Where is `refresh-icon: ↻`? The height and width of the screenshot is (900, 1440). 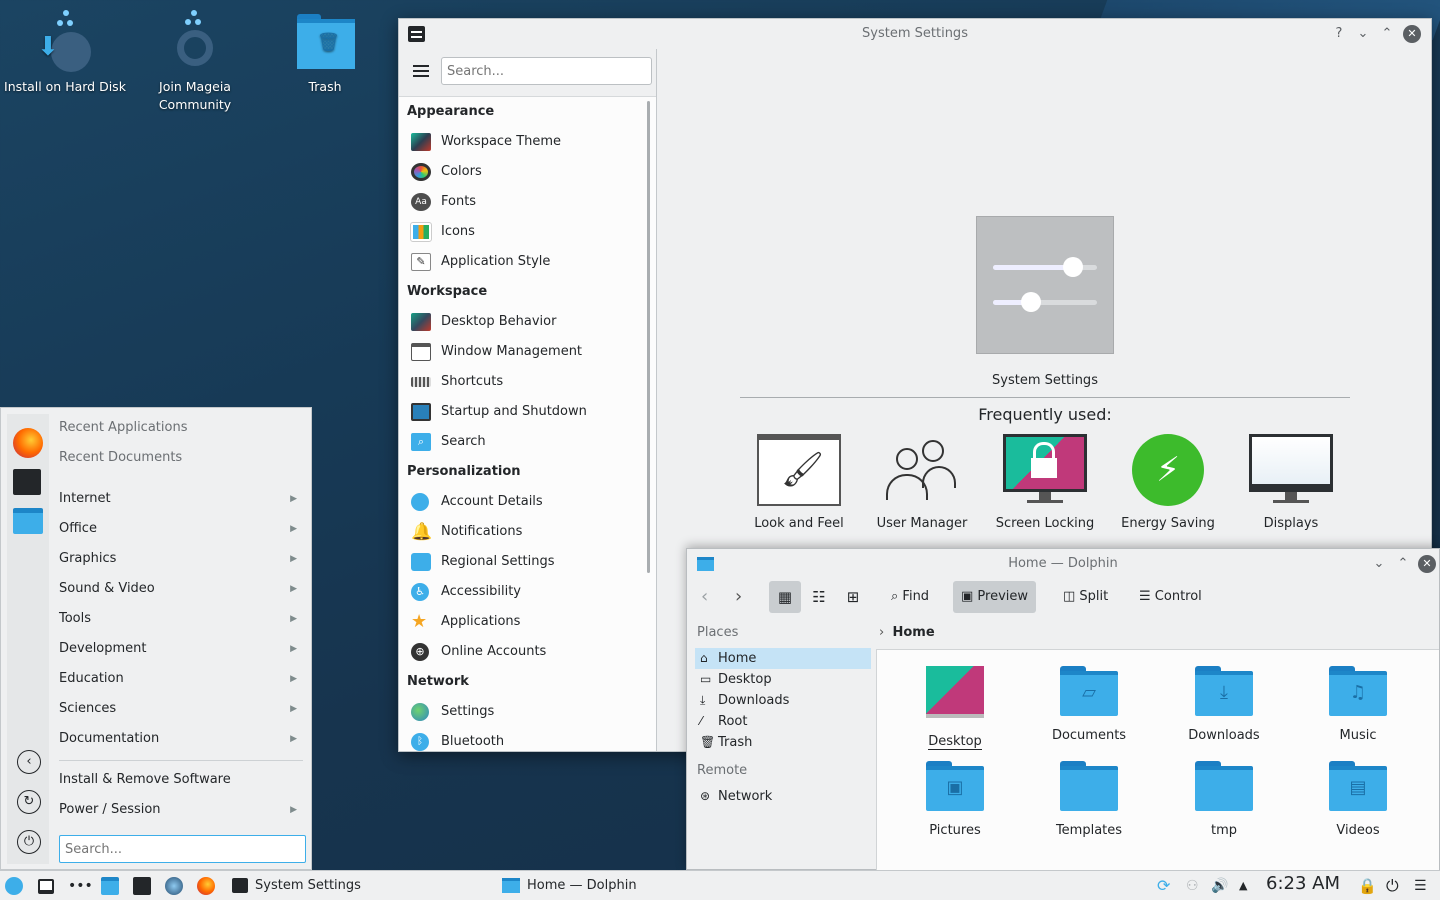 refresh-icon: ↻ is located at coordinates (29, 802).